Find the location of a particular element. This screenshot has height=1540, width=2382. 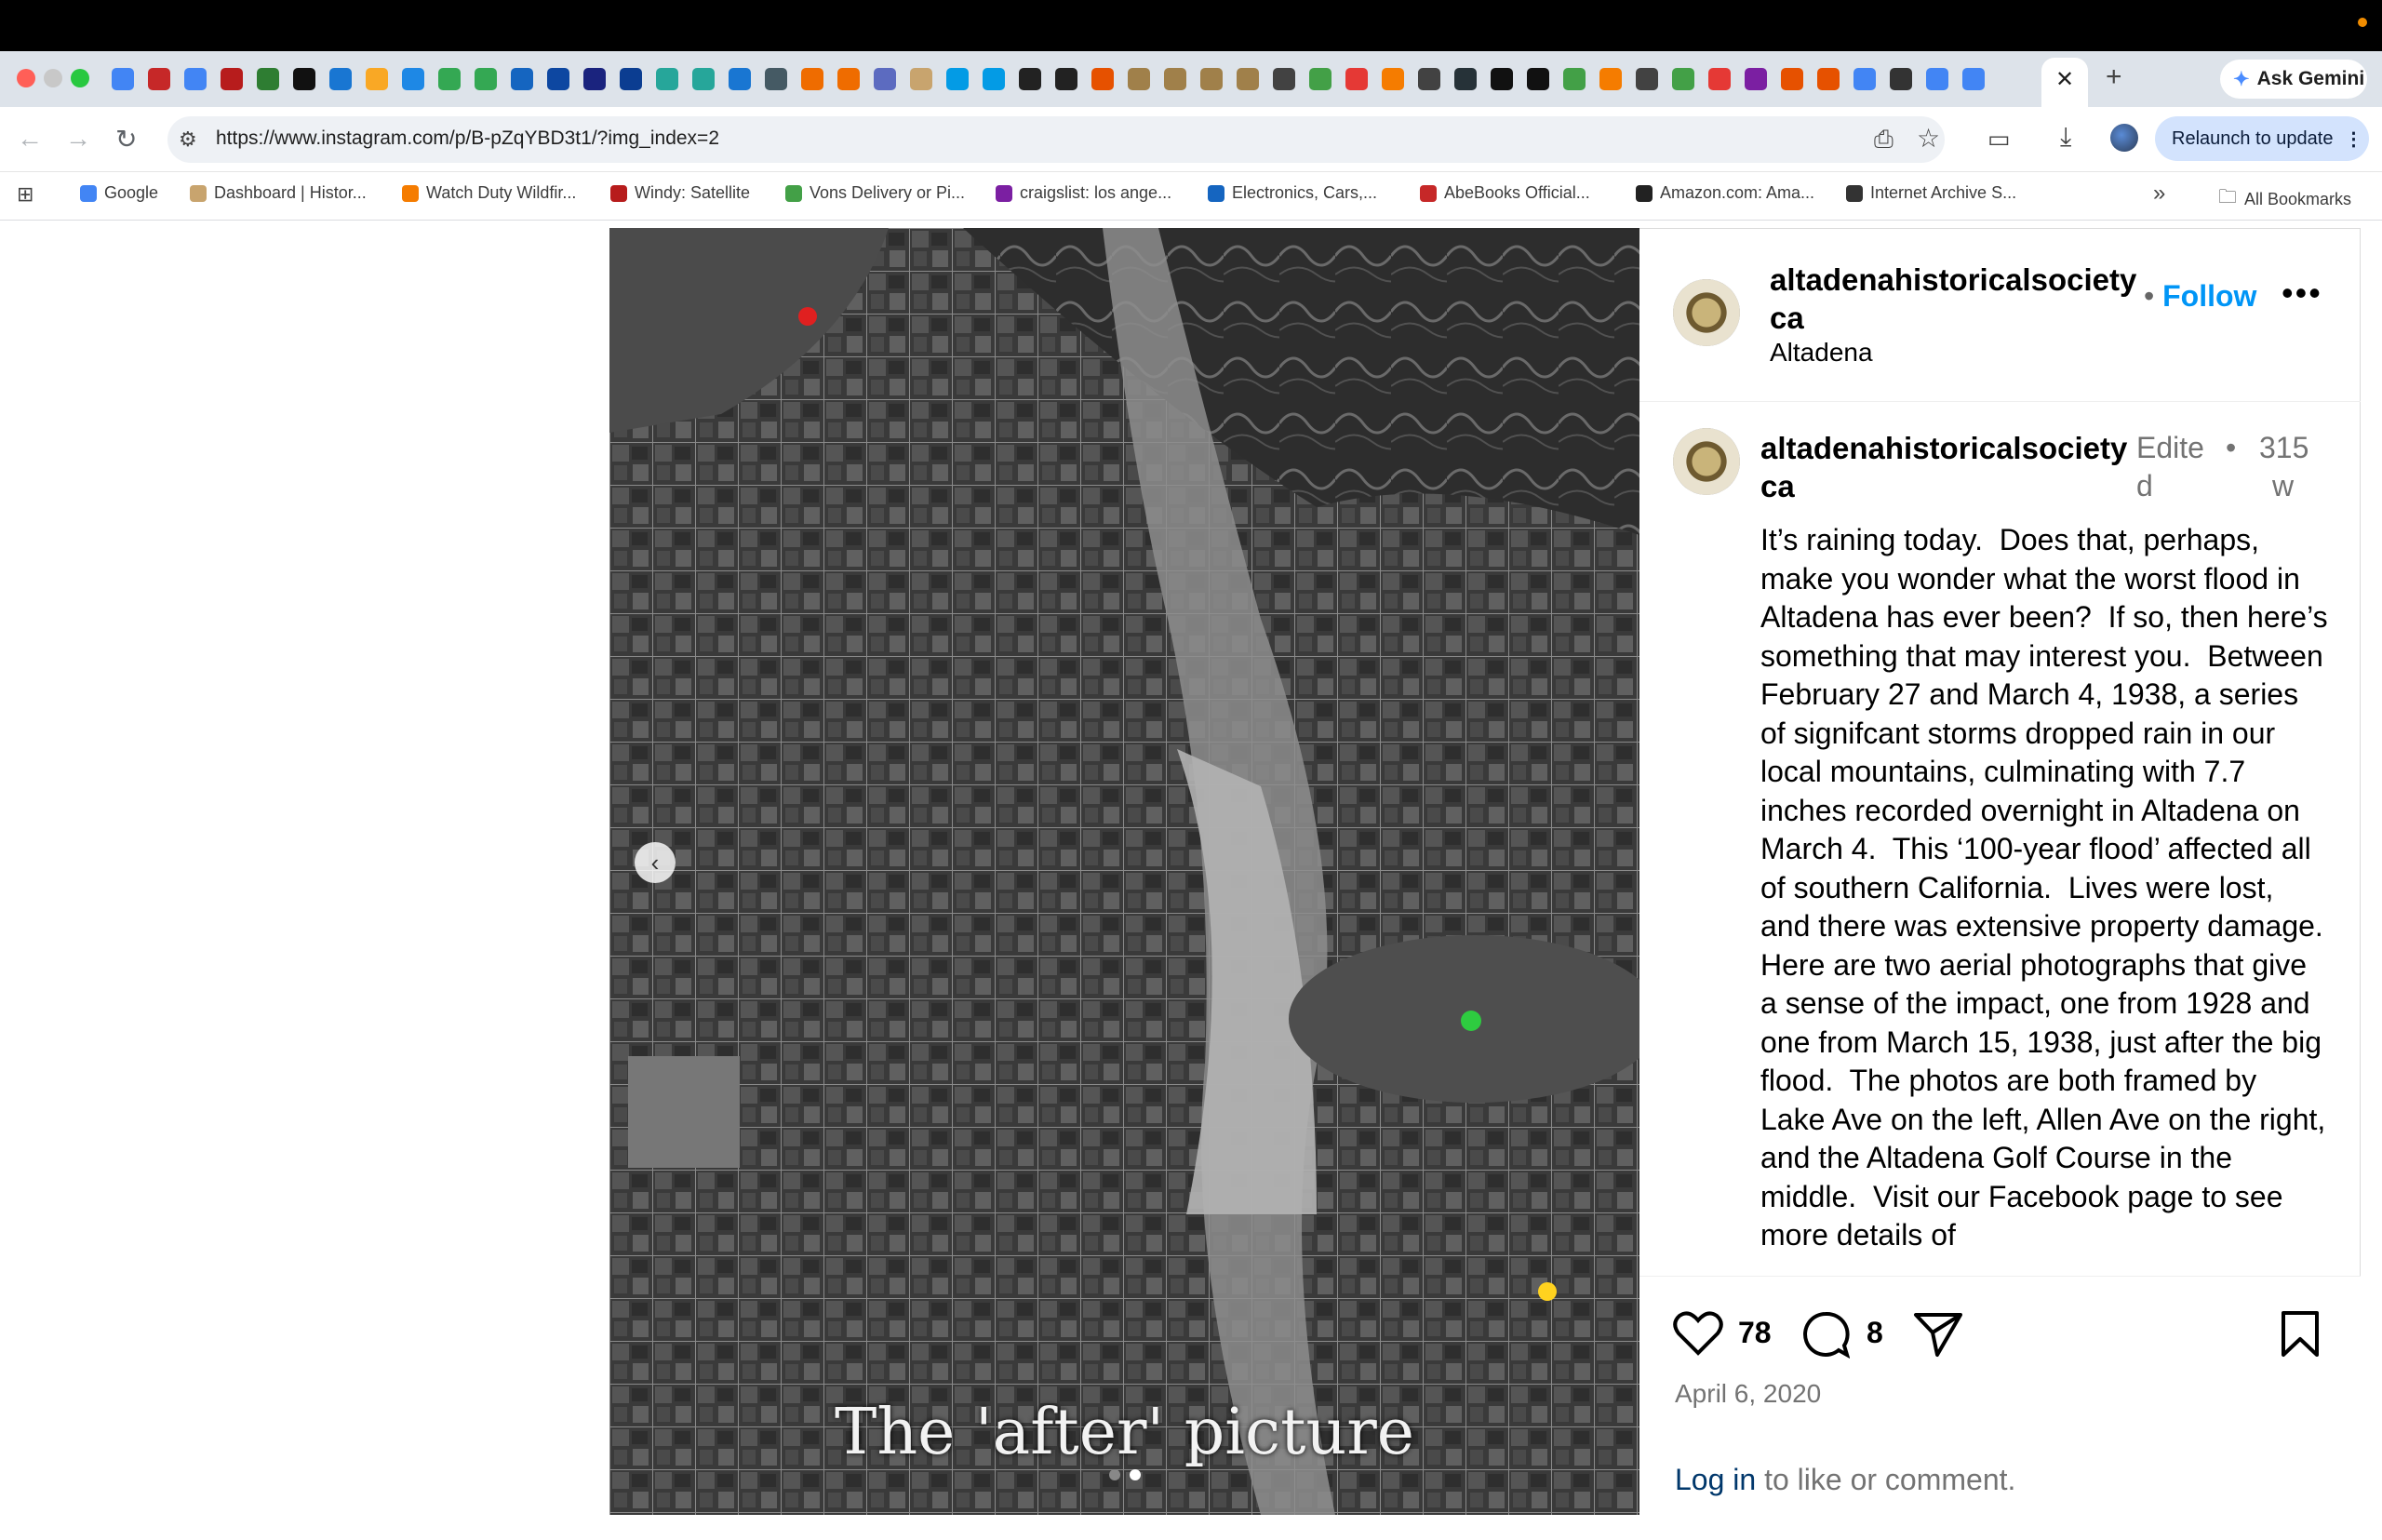

reload-button: ↻ is located at coordinates (126, 139).